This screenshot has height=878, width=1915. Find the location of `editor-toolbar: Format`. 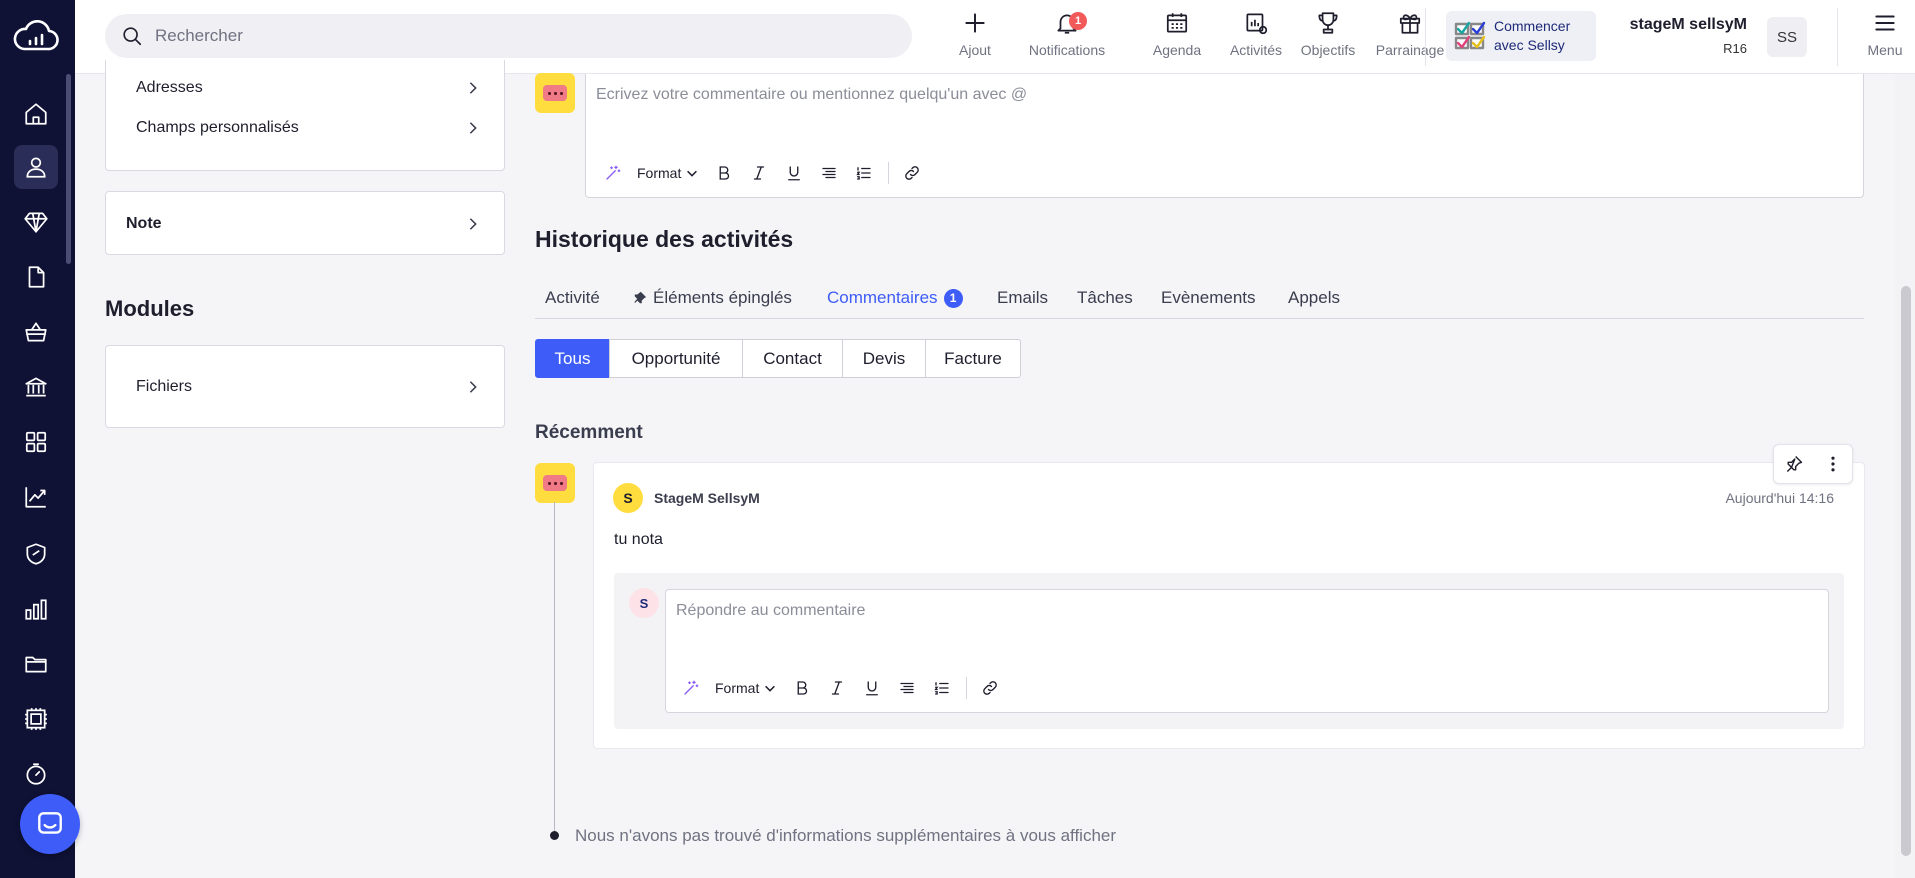

editor-toolbar: Format is located at coordinates (769, 173).